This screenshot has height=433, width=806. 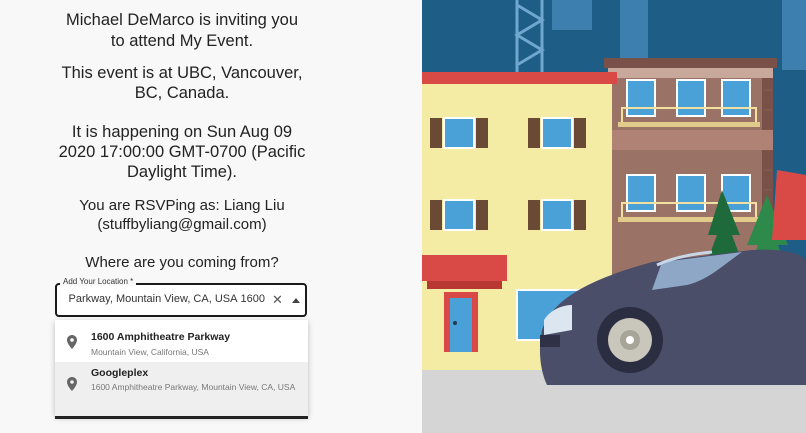 I want to click on suggestion-main-text: 1600 Amphitheatre Parkway, so click(x=161, y=337).